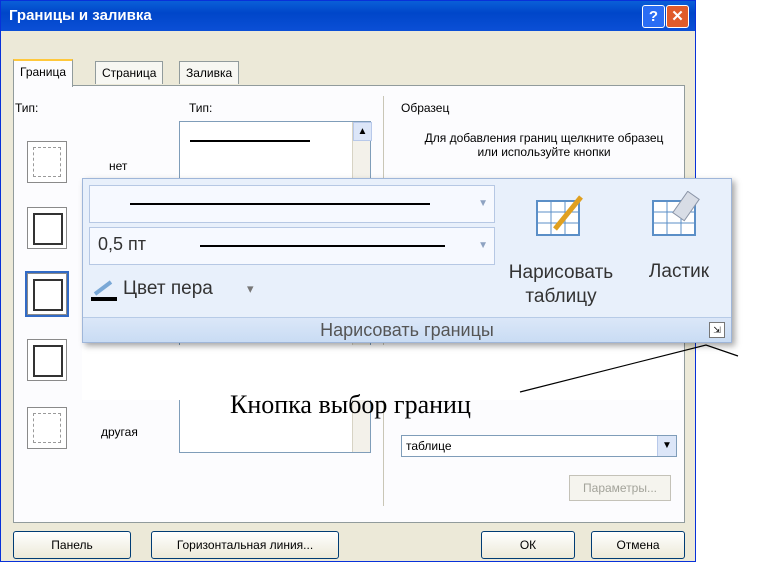 This screenshot has width=758, height=565. I want to click on annotation-caption: Кнопка выбор границ, so click(350, 404).